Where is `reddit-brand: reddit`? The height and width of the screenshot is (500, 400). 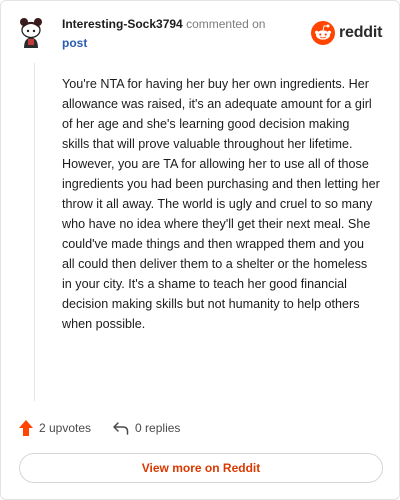
reddit-brand: reddit is located at coordinates (346, 33).